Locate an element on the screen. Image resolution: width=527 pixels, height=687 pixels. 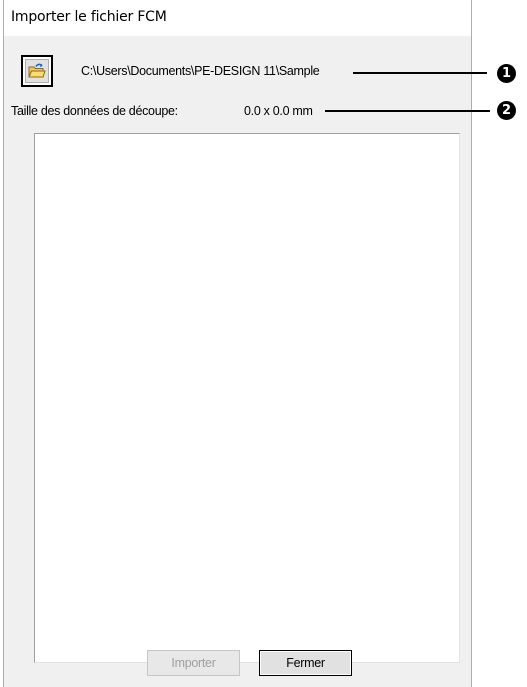
close-button: Fermer is located at coordinates (305, 663).